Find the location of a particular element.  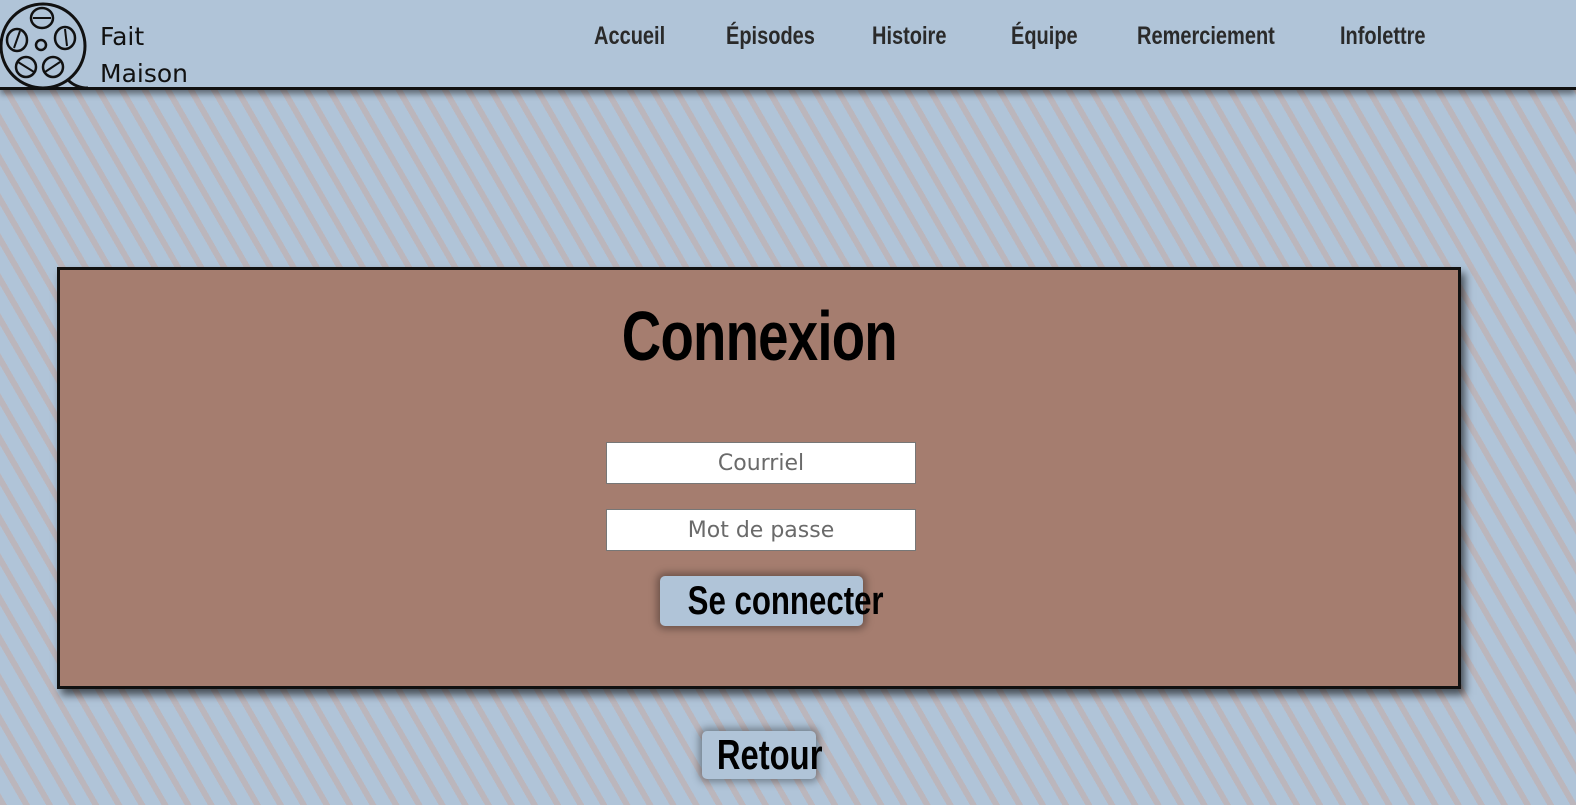

back-button: Retour is located at coordinates (762, 755).